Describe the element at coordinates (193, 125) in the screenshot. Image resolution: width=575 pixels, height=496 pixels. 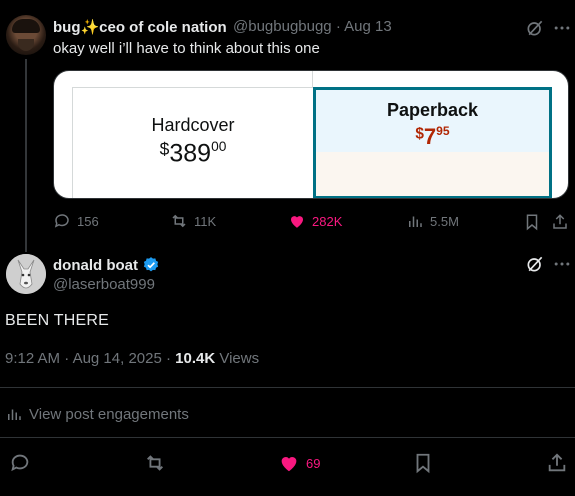
I see `hardcover-label: Hardcover` at that location.